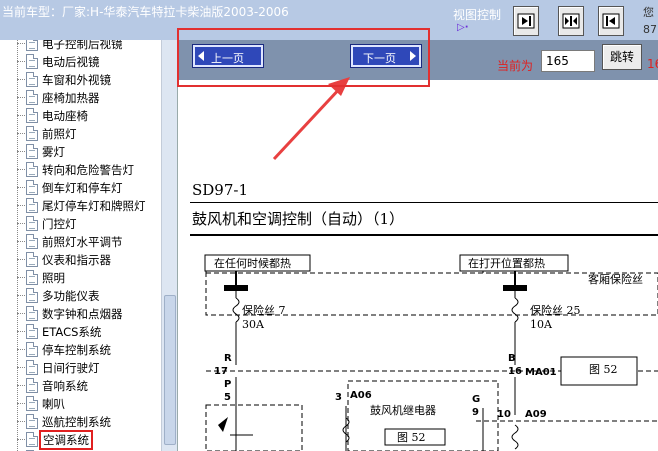 Image resolution: width=658 pixels, height=451 pixels. What do you see at coordinates (252, 263) in the screenshot?
I see `power-label-always: 在任何时候都热` at bounding box center [252, 263].